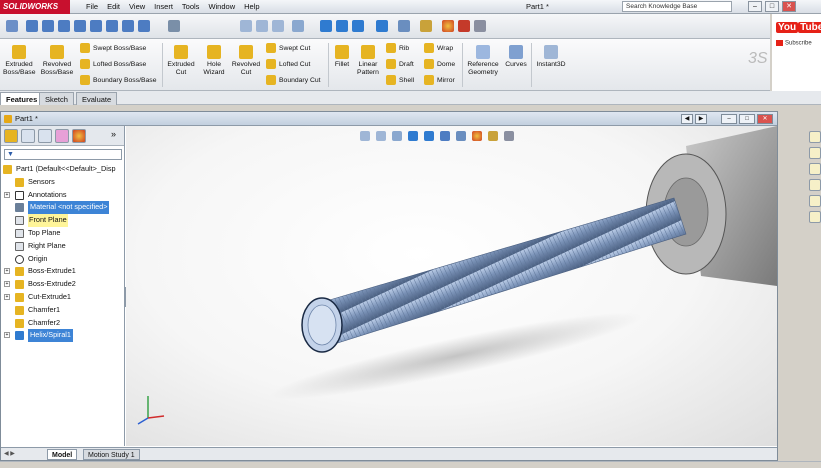  What do you see at coordinates (57, 61) in the screenshot?
I see `revolved-boss-button: Revolved Boss/Base` at bounding box center [57, 61].